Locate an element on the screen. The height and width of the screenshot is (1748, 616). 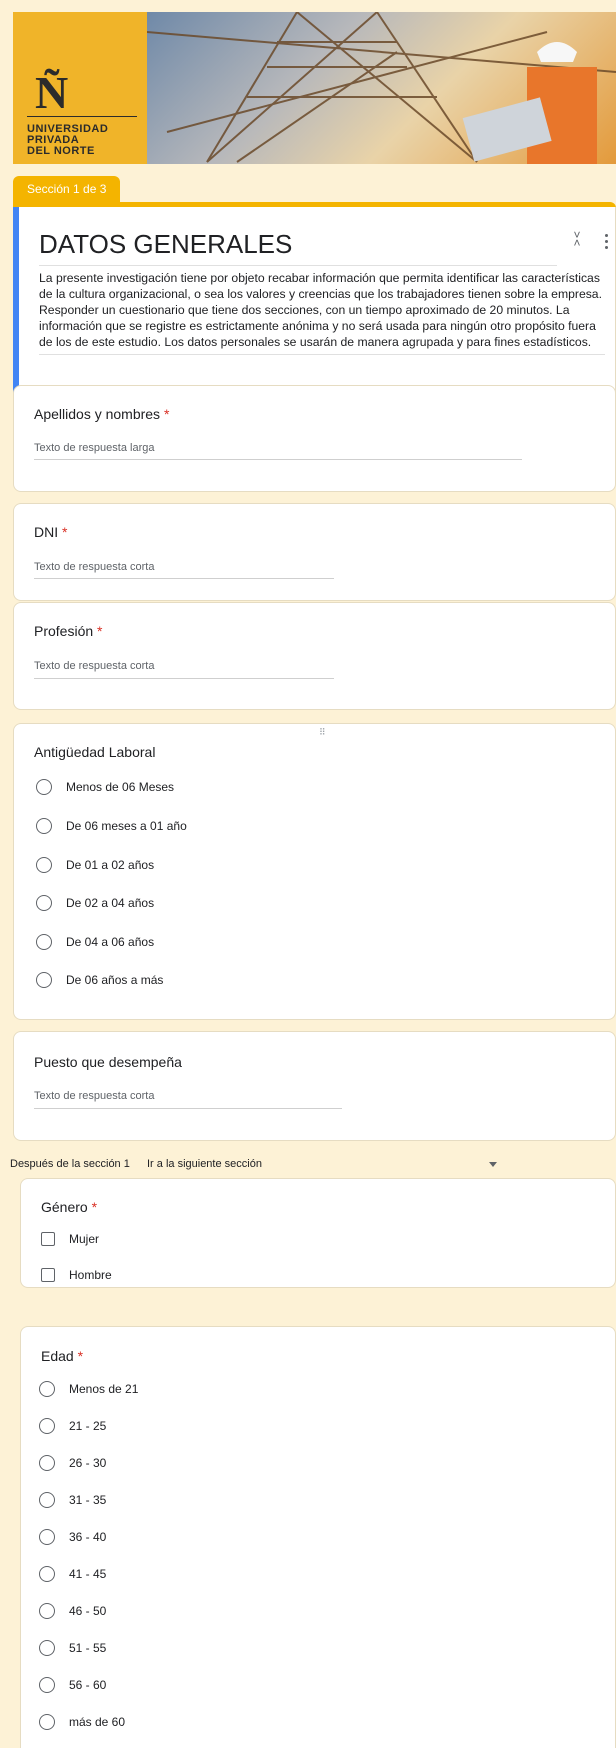
radio-option: De 02 a 04 años is located at coordinates (95, 903).